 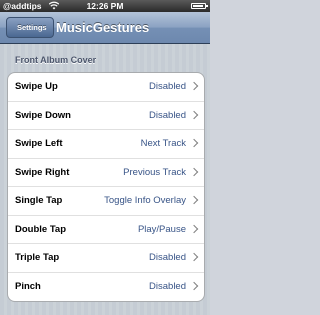 I want to click on back-button-label: Settings, so click(x=32, y=27).